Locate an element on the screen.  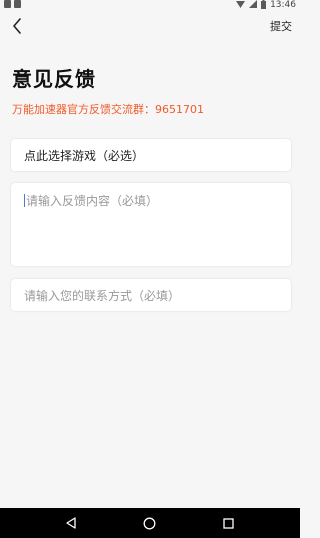
feedback-placeholder: 请输入反馈内容（必填） is located at coordinates (92, 201).